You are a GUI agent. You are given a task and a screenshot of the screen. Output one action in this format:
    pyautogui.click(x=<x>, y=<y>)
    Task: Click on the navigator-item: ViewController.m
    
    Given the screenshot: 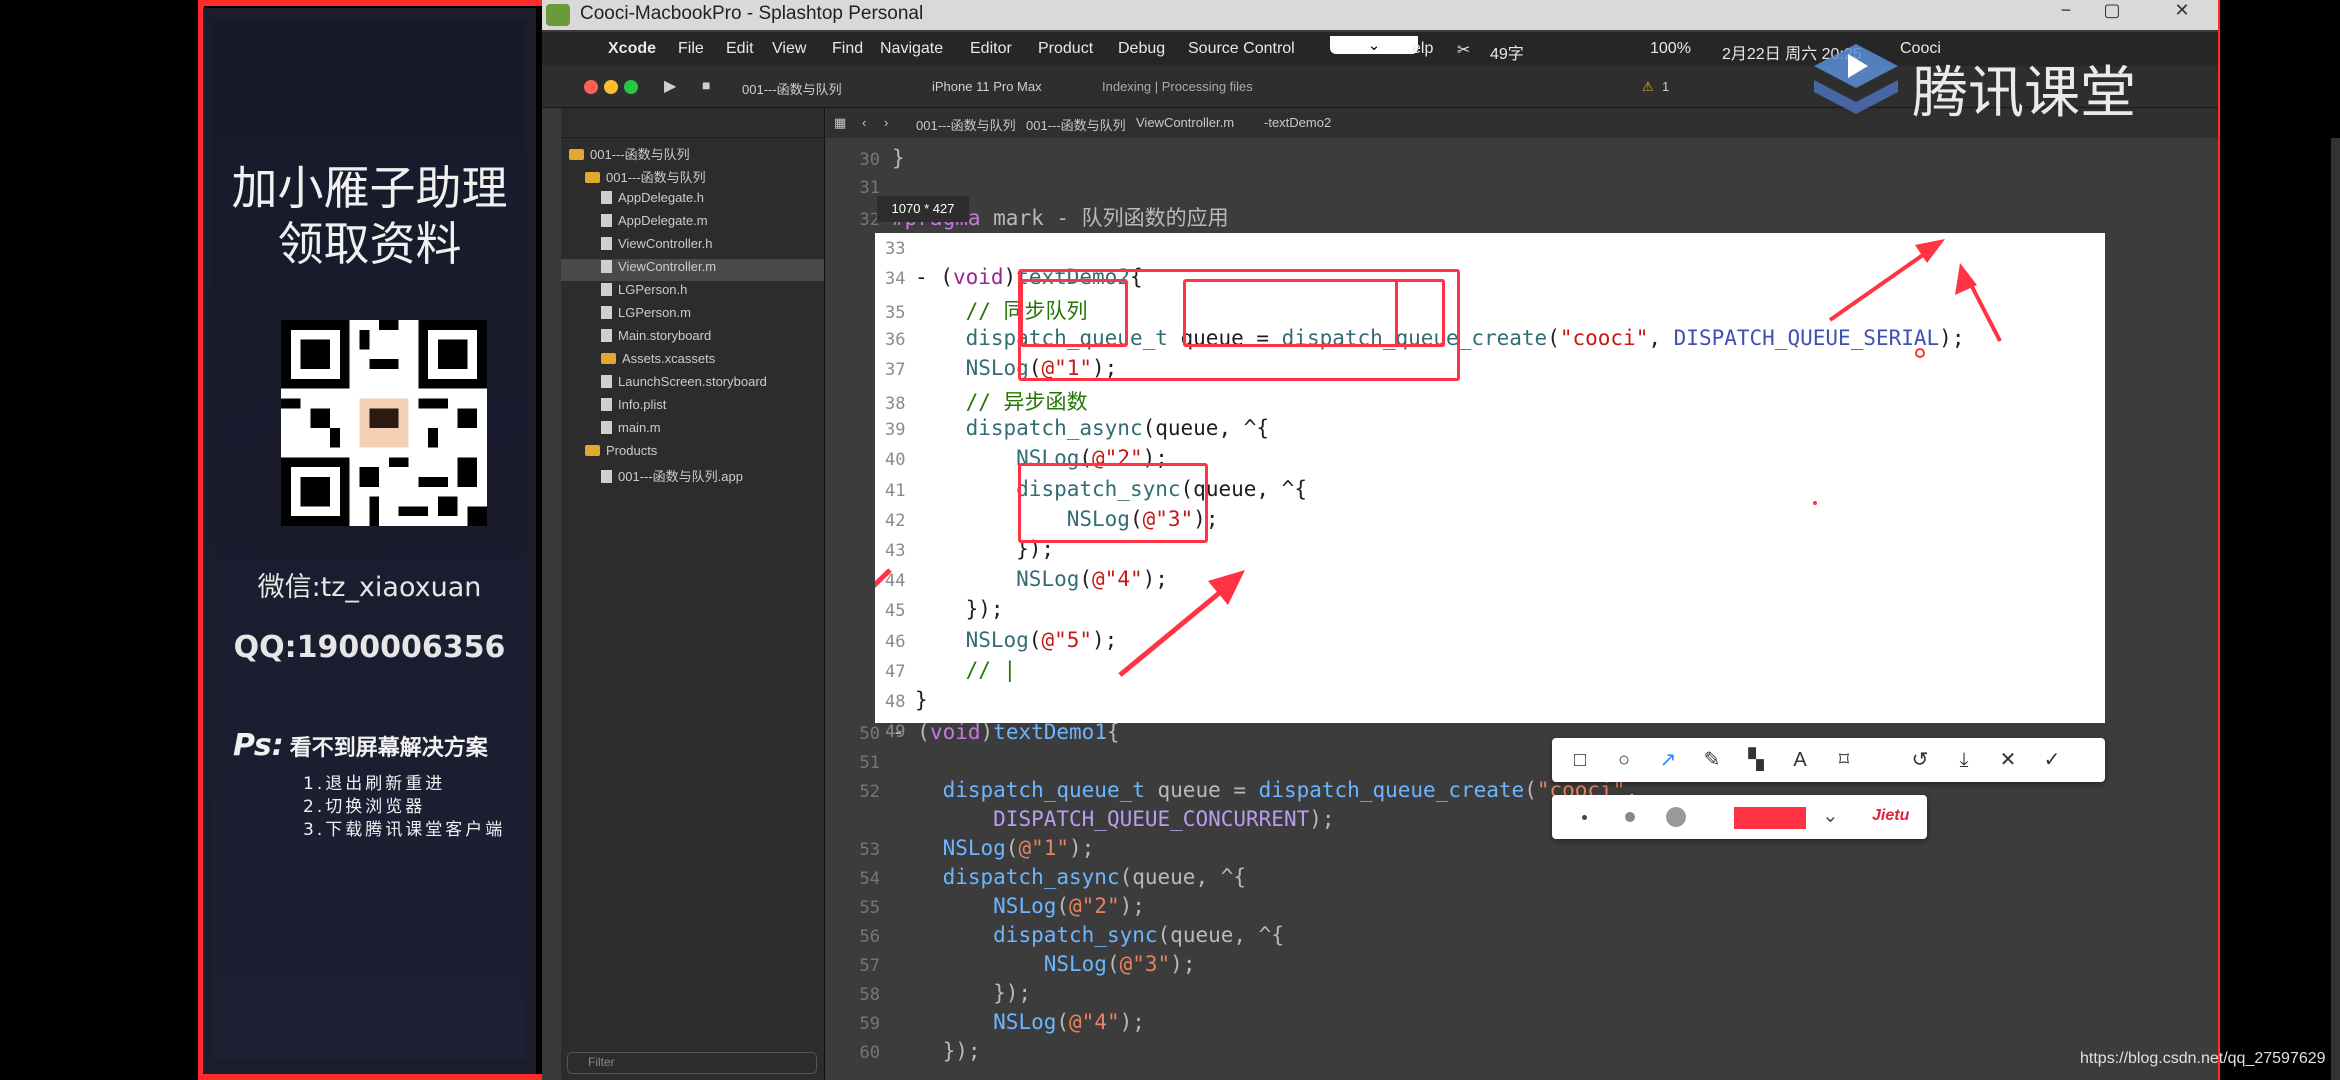 What is the action you would take?
    pyautogui.click(x=692, y=270)
    